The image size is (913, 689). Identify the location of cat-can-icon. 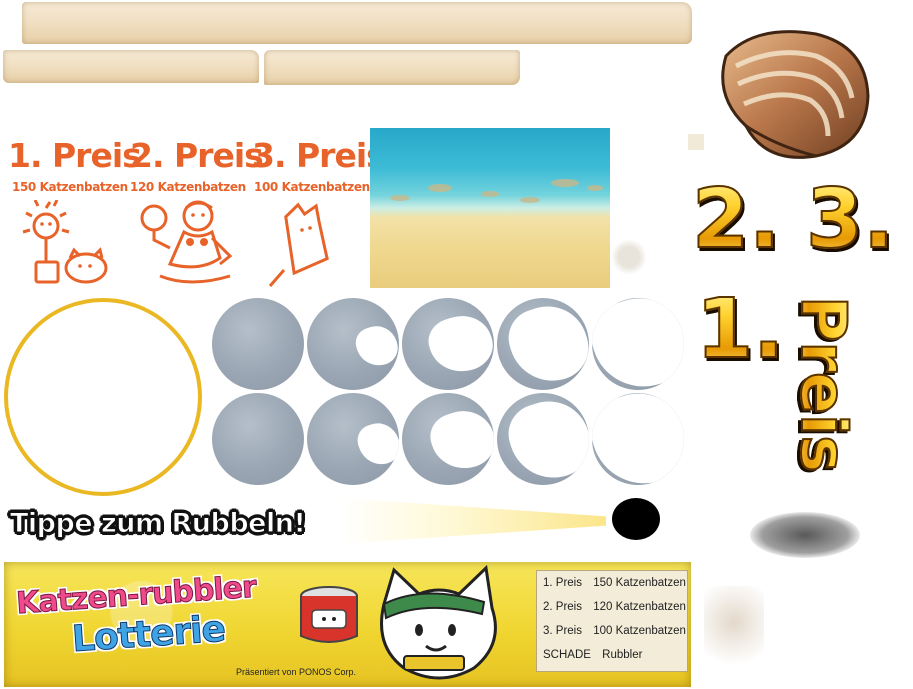
(329, 614).